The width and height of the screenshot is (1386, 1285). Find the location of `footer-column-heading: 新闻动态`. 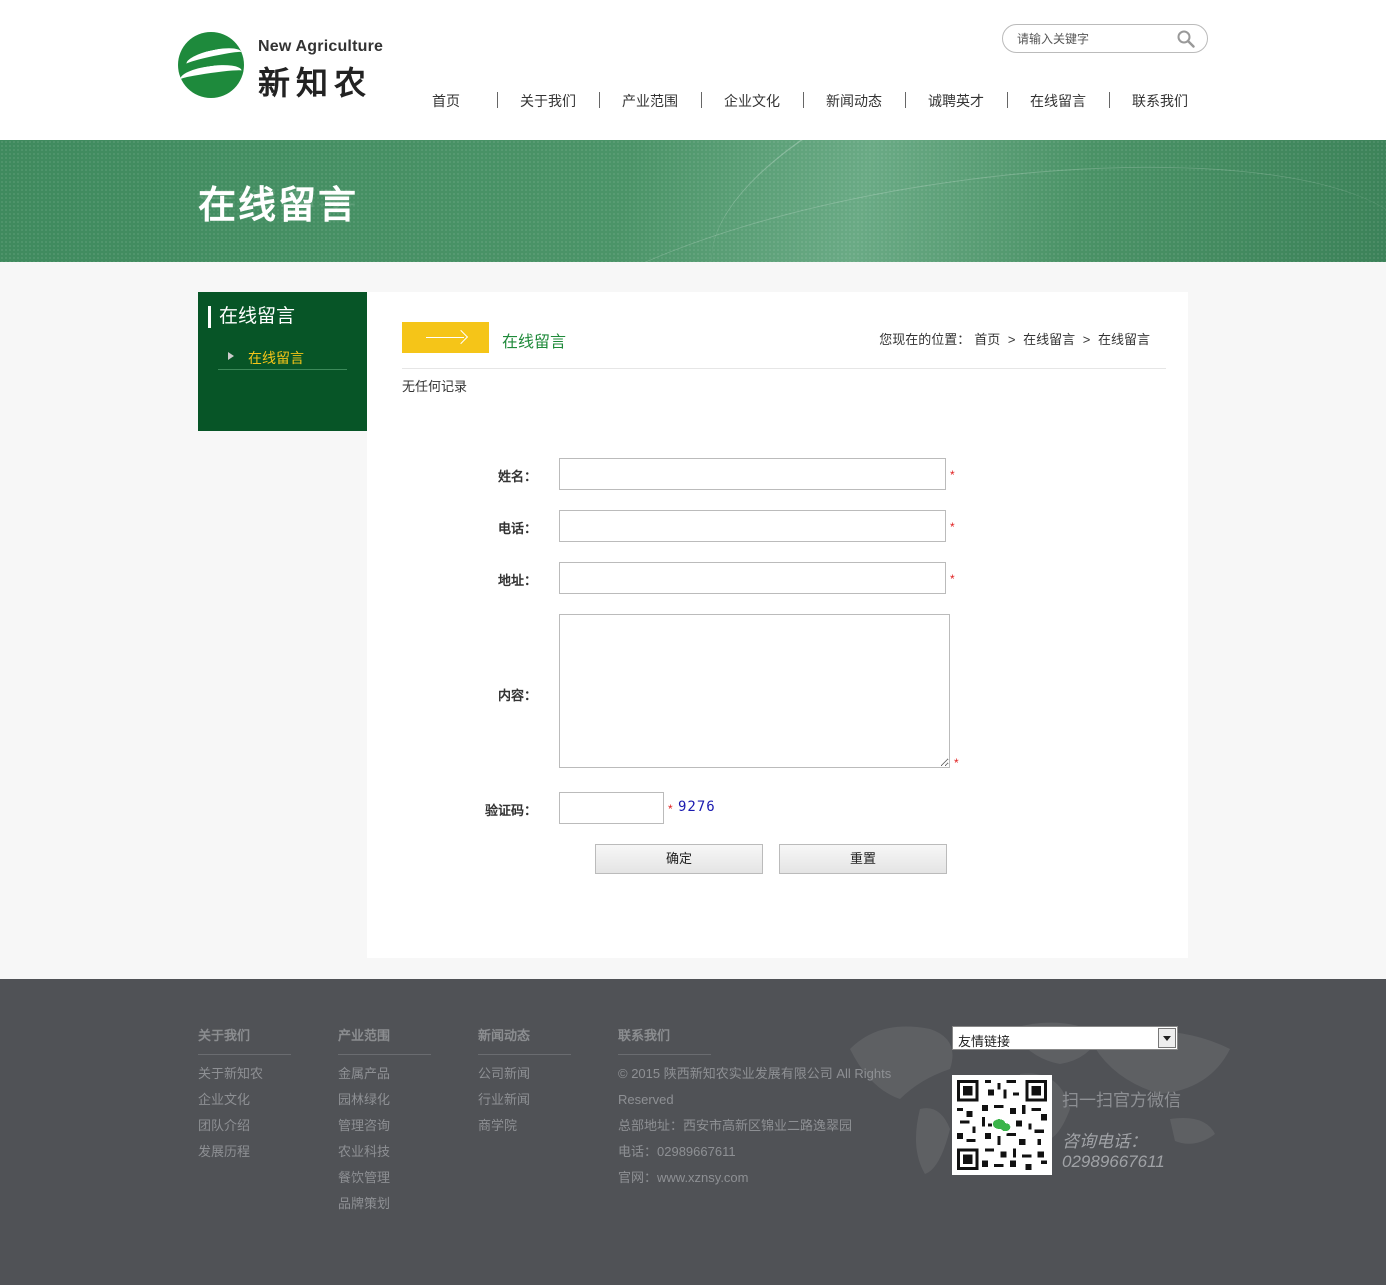

footer-column-heading: 新闻动态 is located at coordinates (524, 1040).